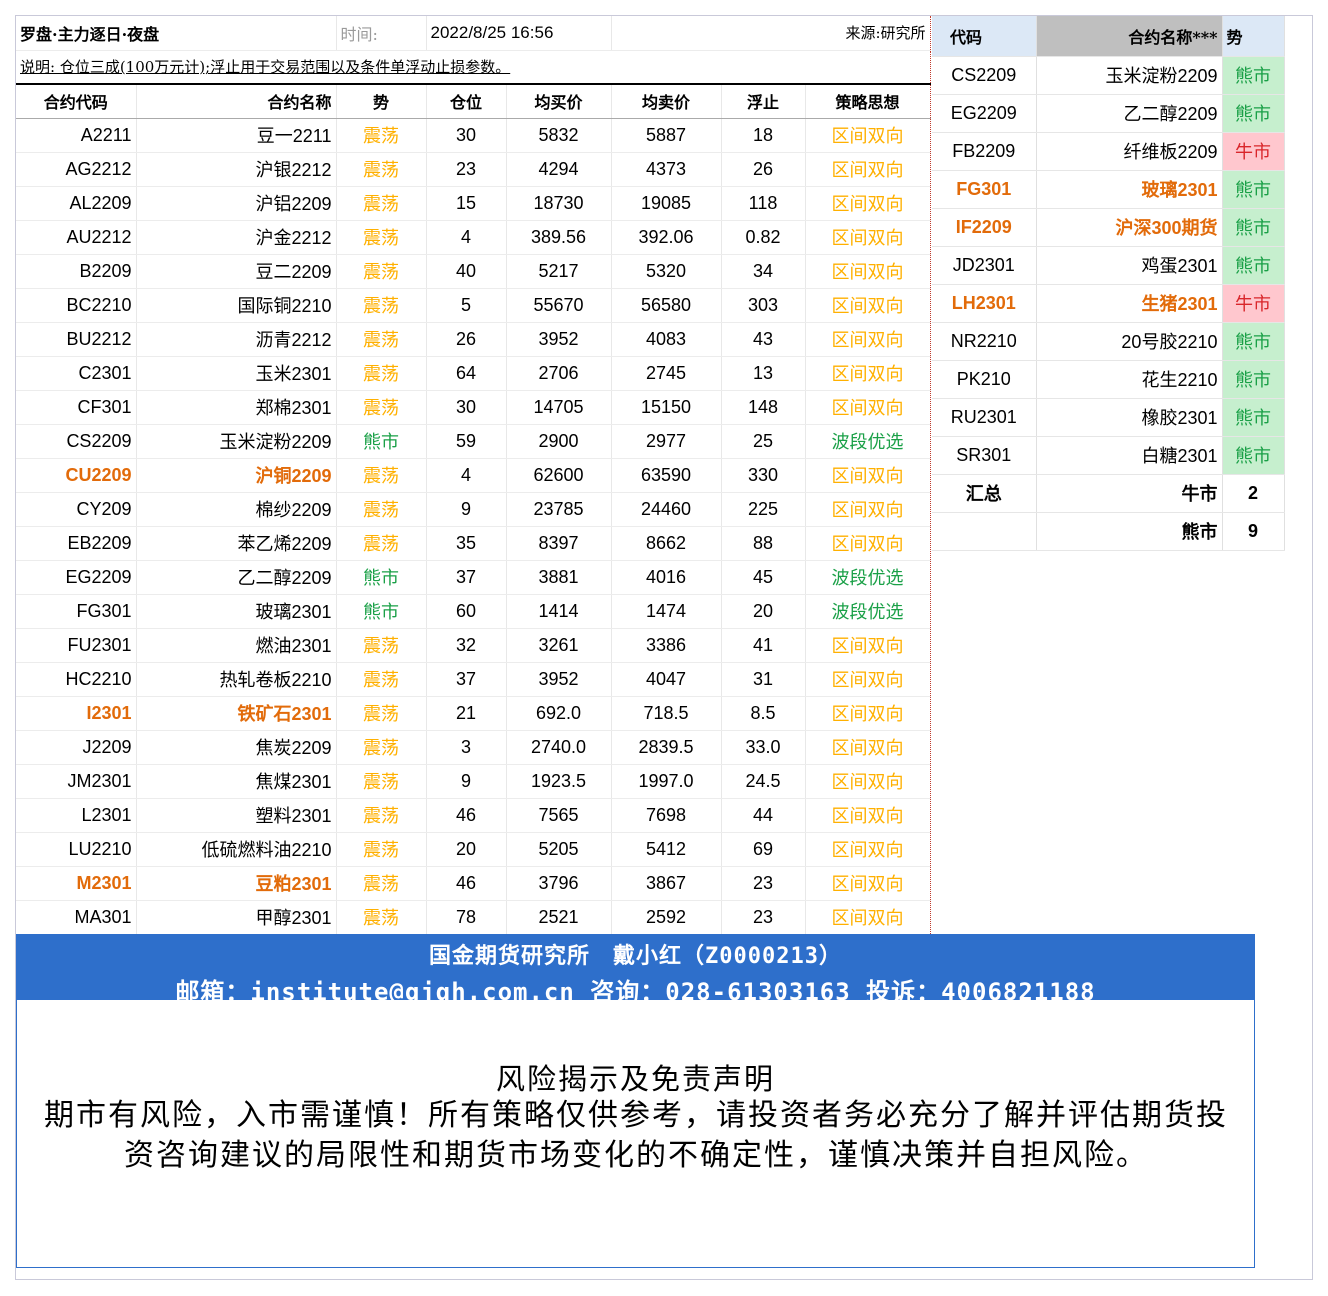  What do you see at coordinates (236, 509) in the screenshot?
I see `contract-name-cell: 棉纱2209` at bounding box center [236, 509].